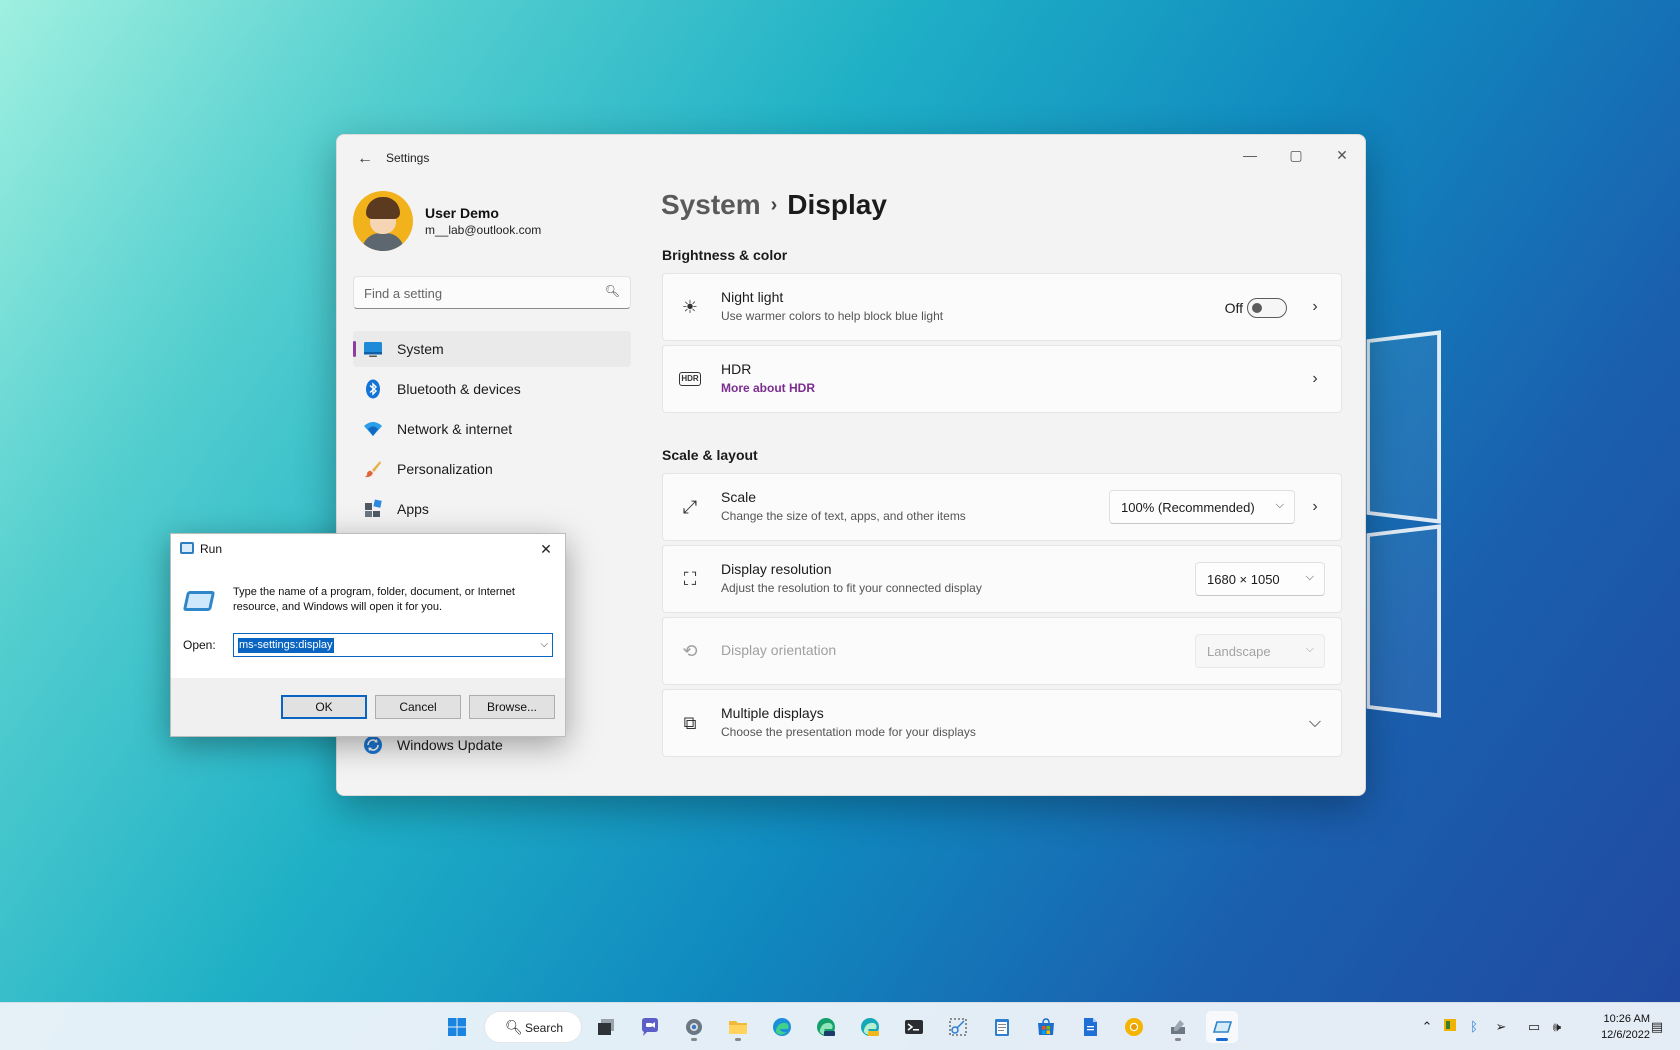 This screenshot has width=1680, height=1050. Describe the element at coordinates (1002, 651) in the screenshot. I see `display-orientation-card: ⟲ Display orientation Landscape ⌵` at that location.